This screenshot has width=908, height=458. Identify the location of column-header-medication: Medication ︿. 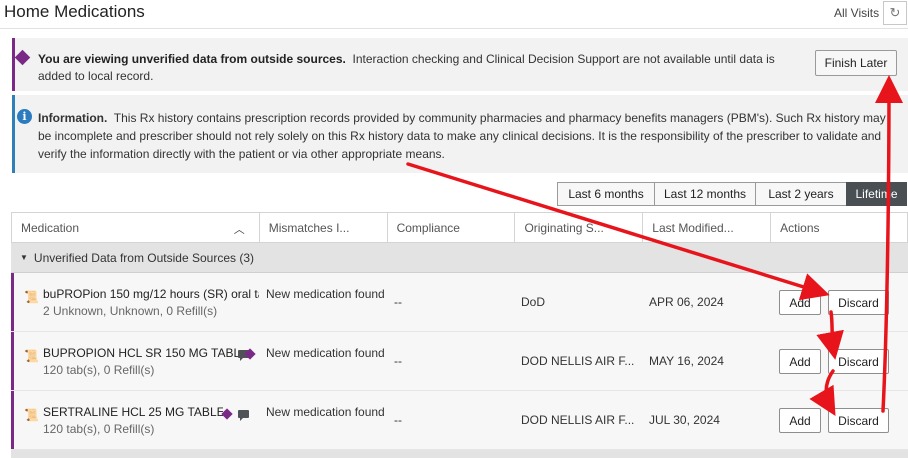
(136, 227).